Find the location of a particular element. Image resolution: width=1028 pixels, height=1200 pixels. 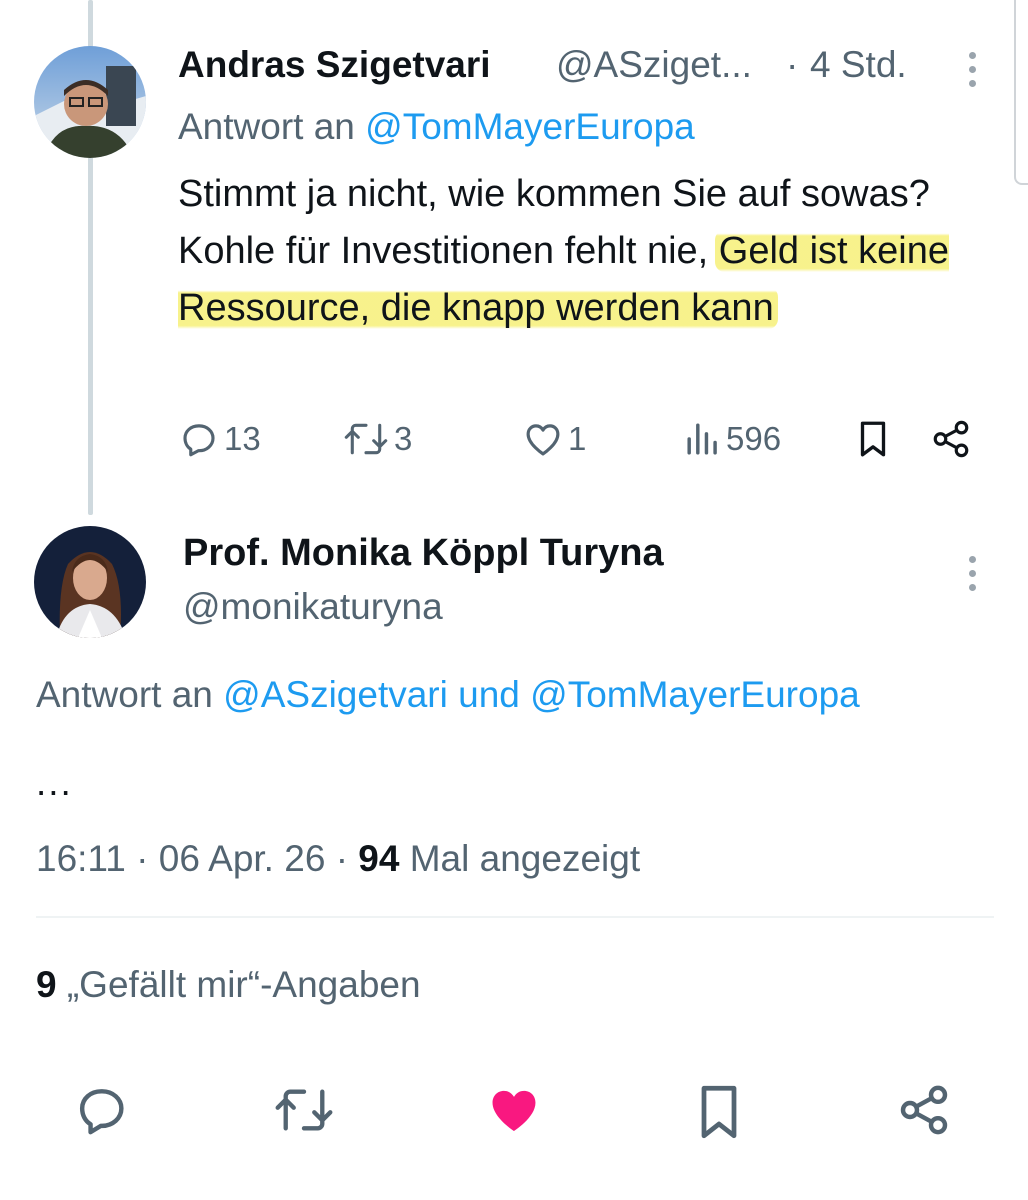

view-suffix: Mal angezeigt is located at coordinates (525, 858).